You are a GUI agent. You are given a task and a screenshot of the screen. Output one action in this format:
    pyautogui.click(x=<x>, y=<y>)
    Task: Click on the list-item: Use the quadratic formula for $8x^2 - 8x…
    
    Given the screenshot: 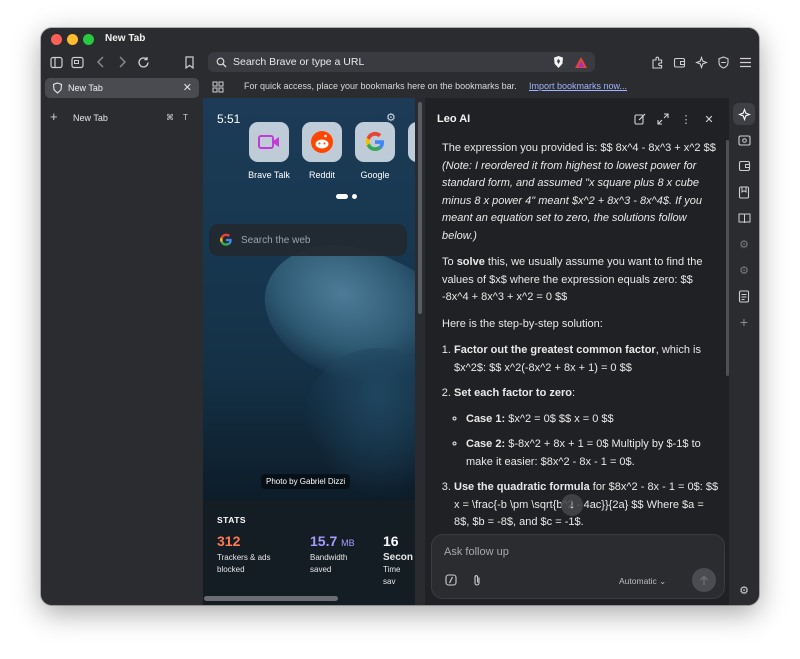 What is the action you would take?
    pyautogui.click(x=587, y=505)
    